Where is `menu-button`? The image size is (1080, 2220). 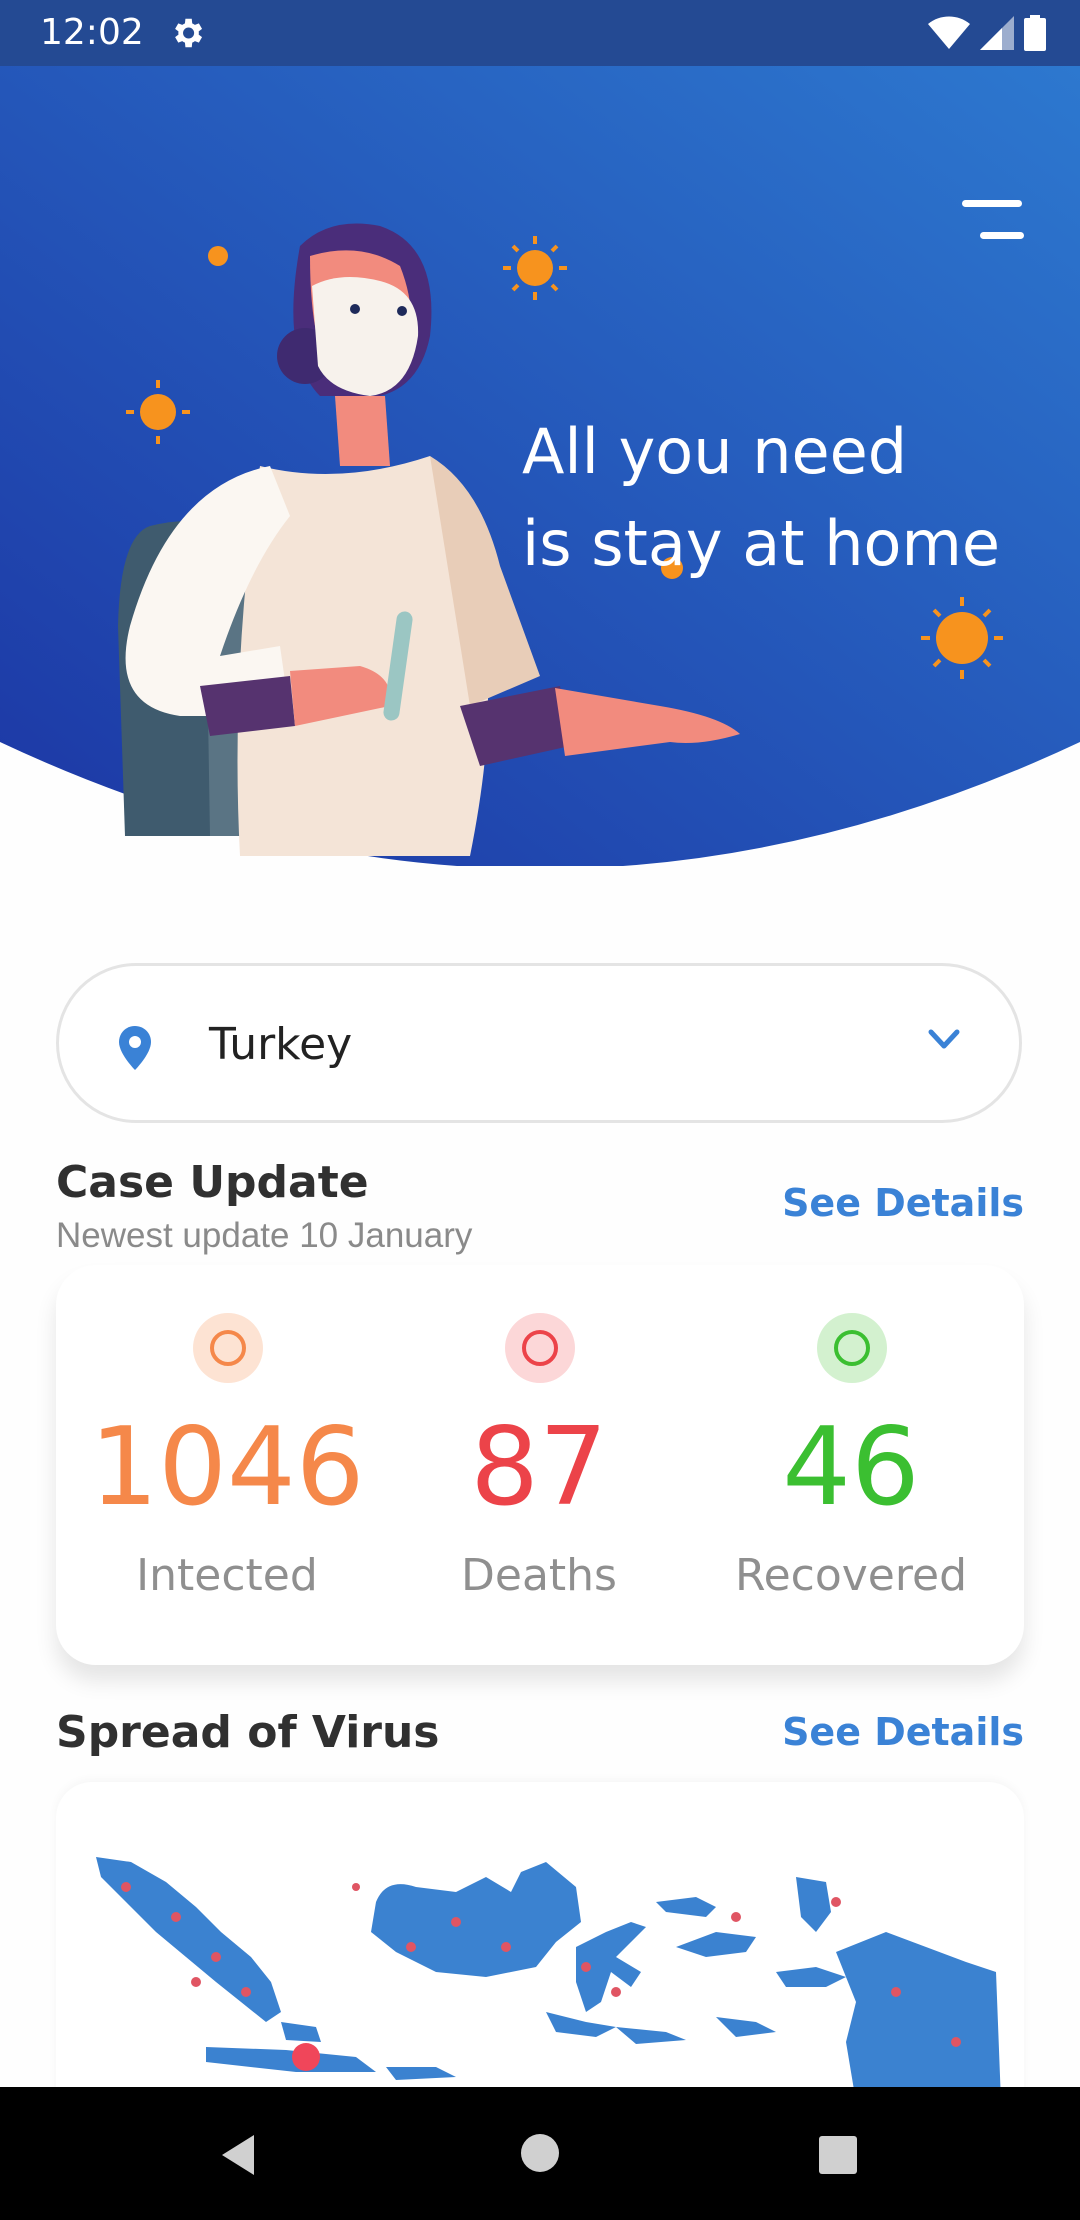 menu-button is located at coordinates (993, 221).